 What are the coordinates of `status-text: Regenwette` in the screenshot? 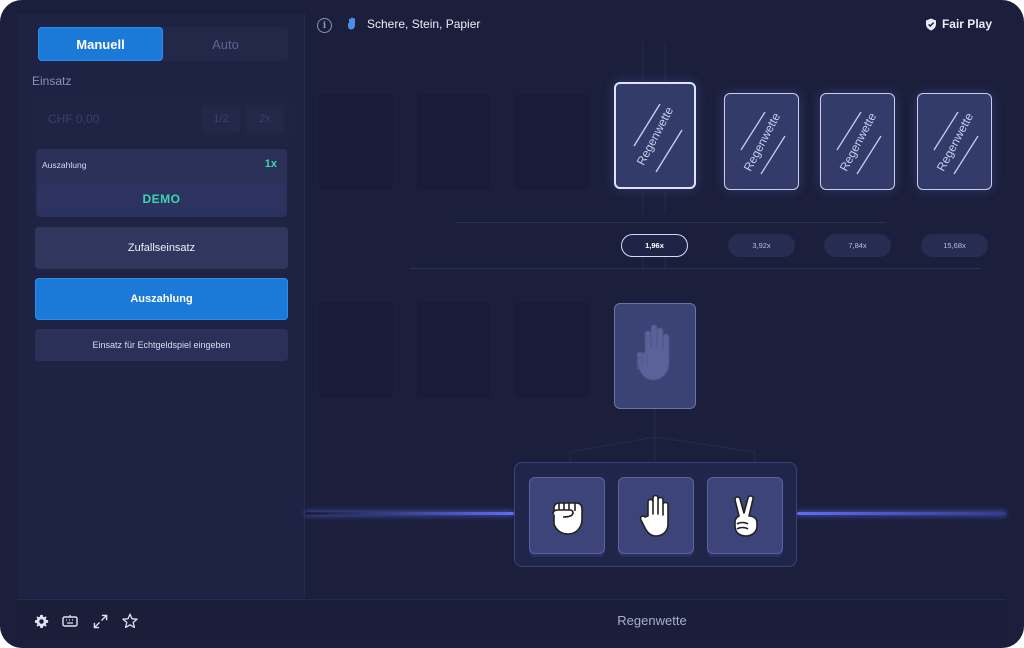 It's located at (652, 620).